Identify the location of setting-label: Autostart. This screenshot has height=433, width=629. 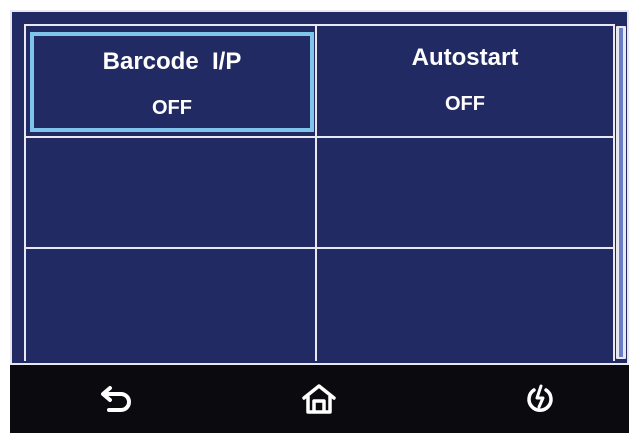
(465, 57).